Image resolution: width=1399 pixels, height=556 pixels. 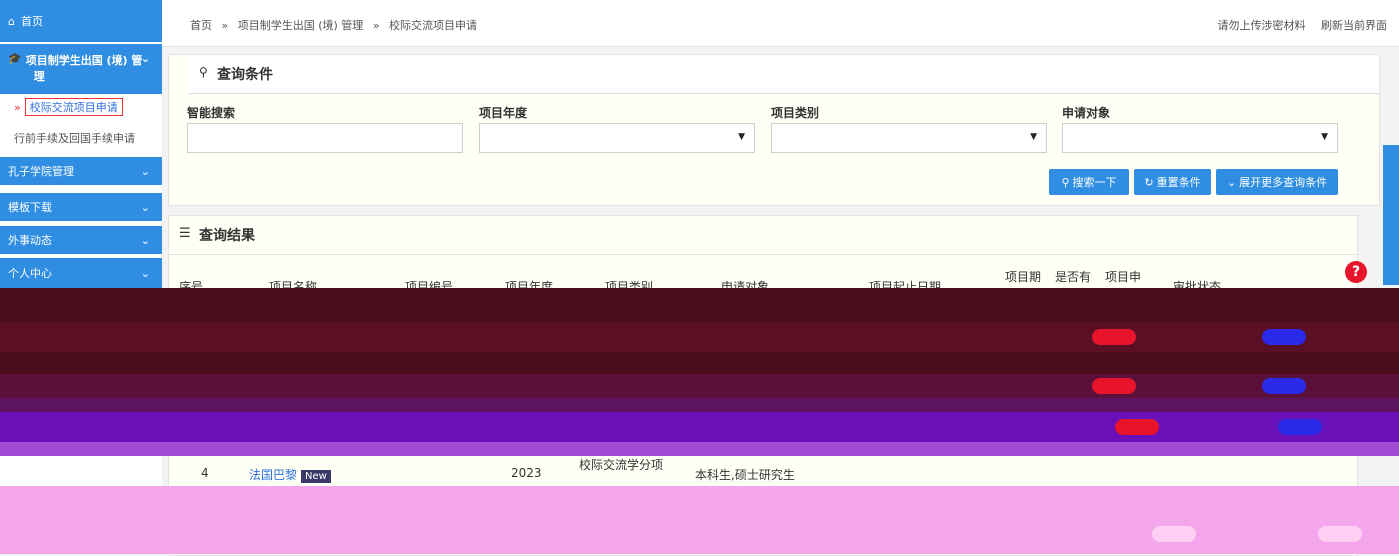 What do you see at coordinates (30, 240) in the screenshot?
I see `sidebar-item-label: 外事动态` at bounding box center [30, 240].